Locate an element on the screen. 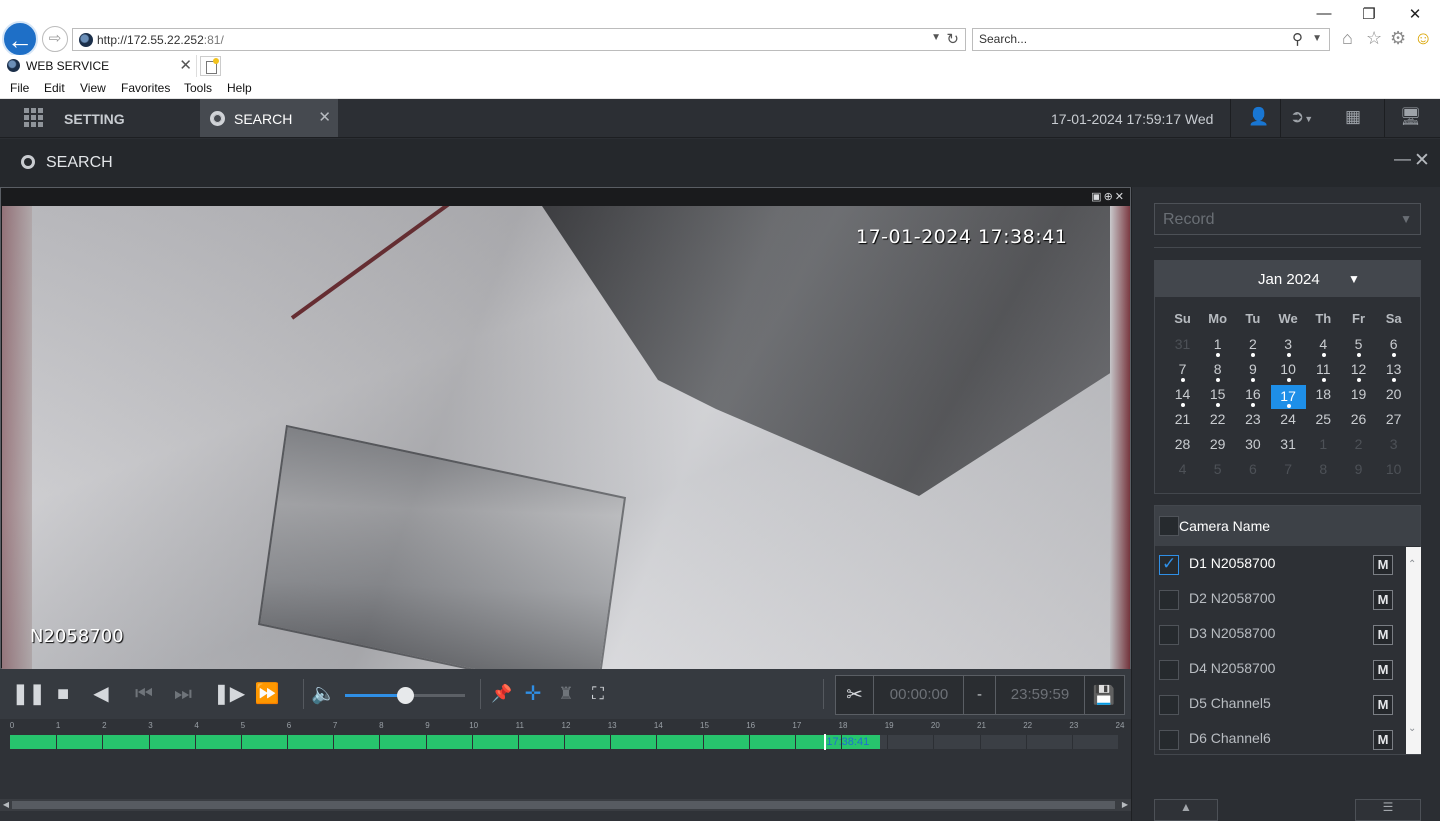 The width and height of the screenshot is (1440, 821). calendar-day: 2 is located at coordinates (1252, 346).